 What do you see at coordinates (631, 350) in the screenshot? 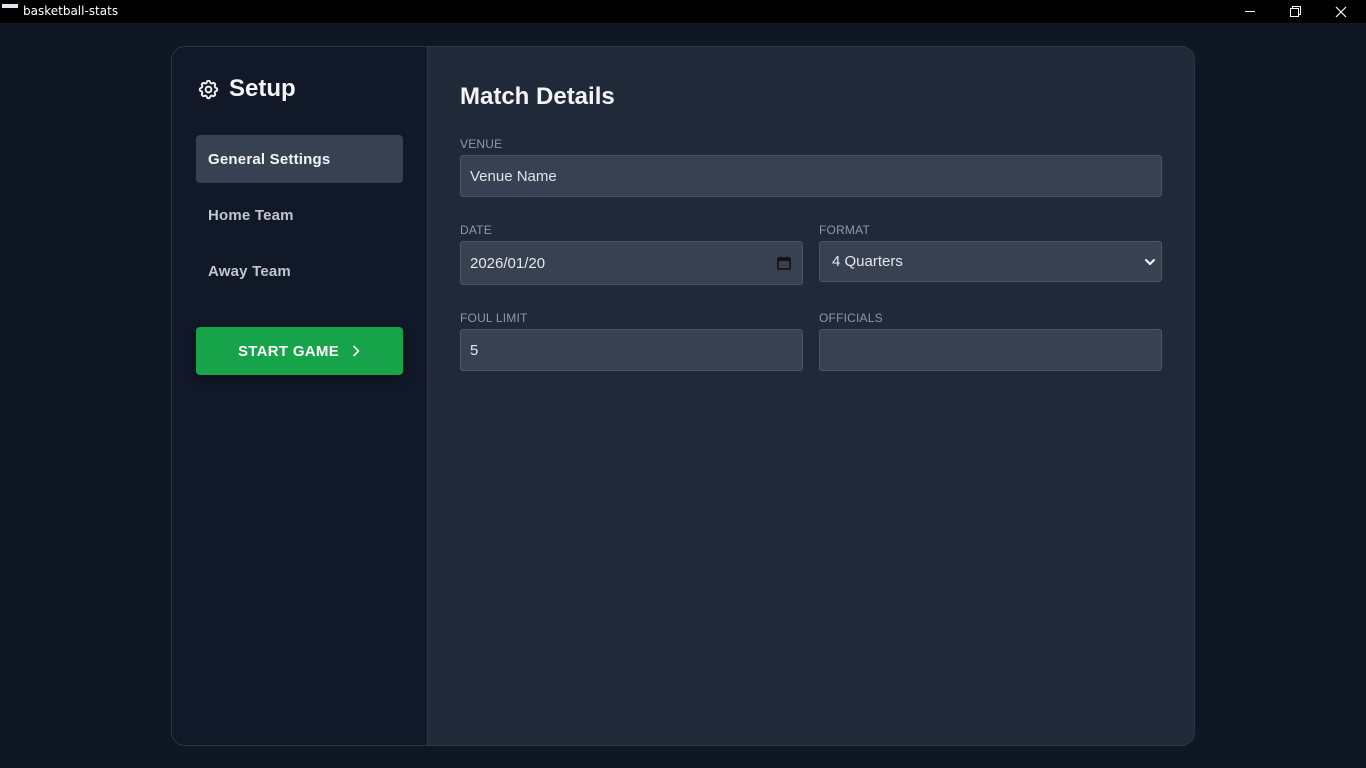
I see `foul-limit-input: 5` at bounding box center [631, 350].